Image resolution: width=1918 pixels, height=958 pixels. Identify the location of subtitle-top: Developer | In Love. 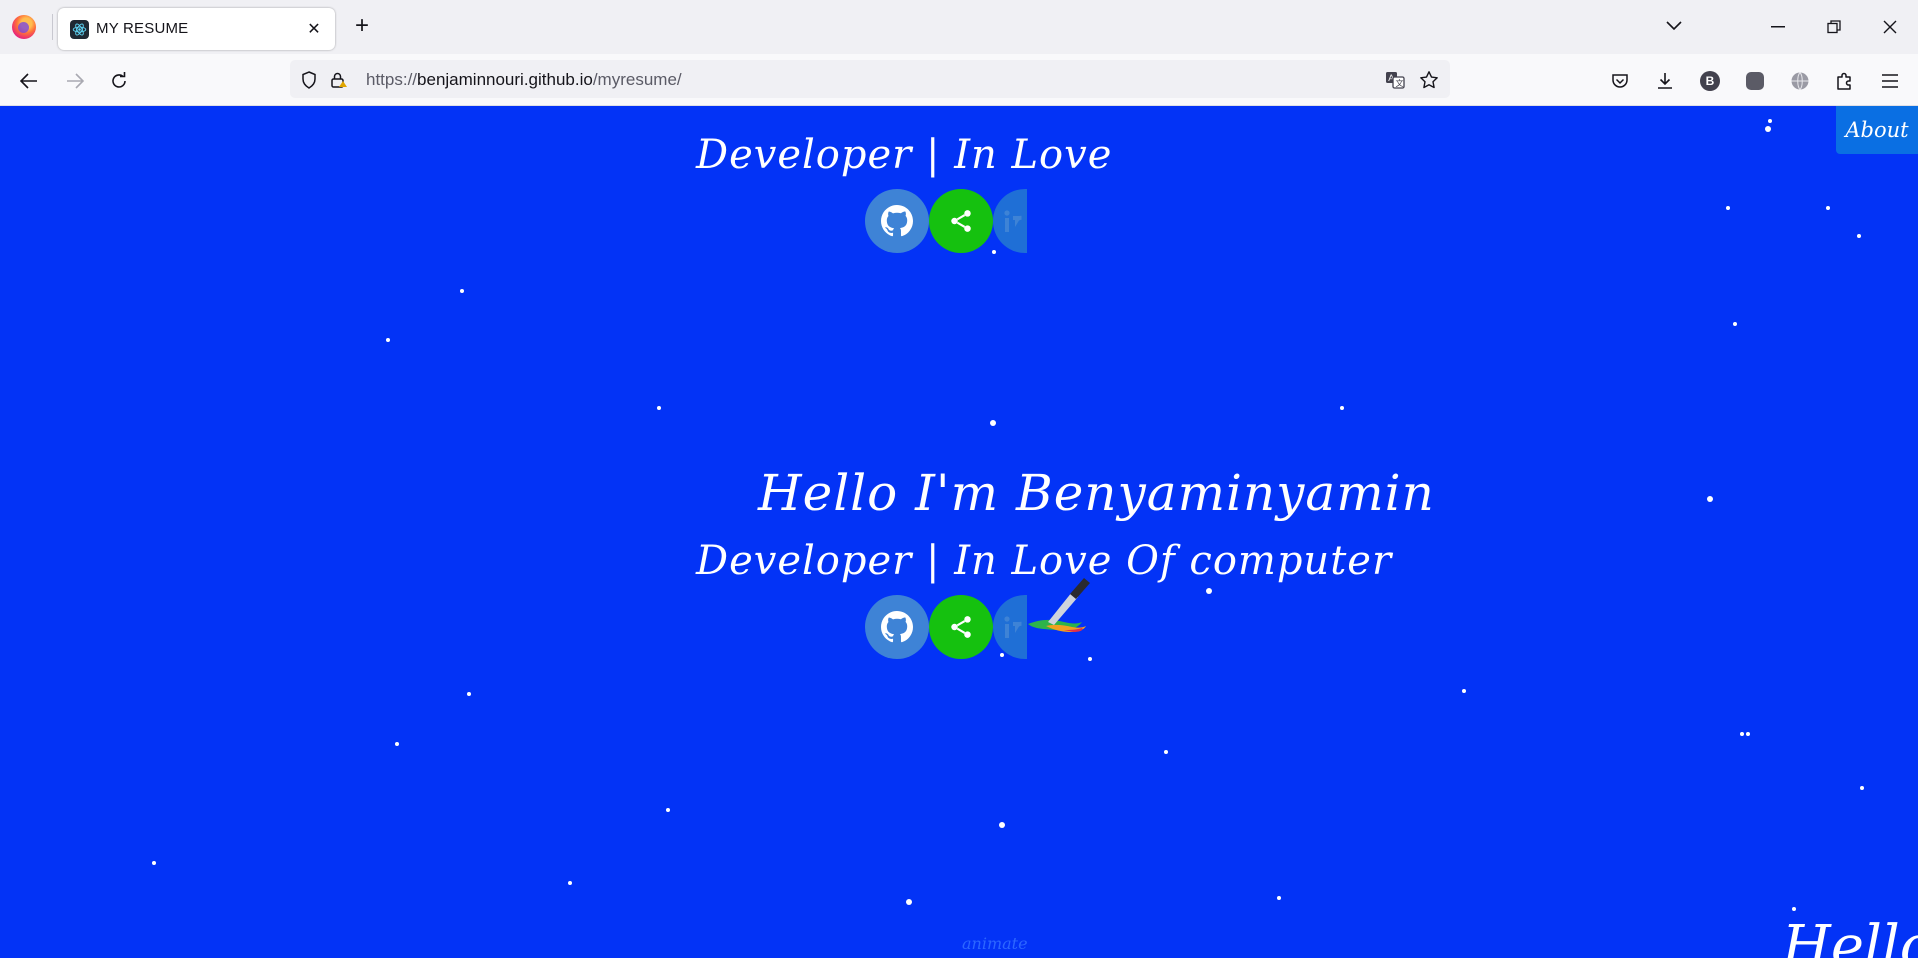
(904, 155).